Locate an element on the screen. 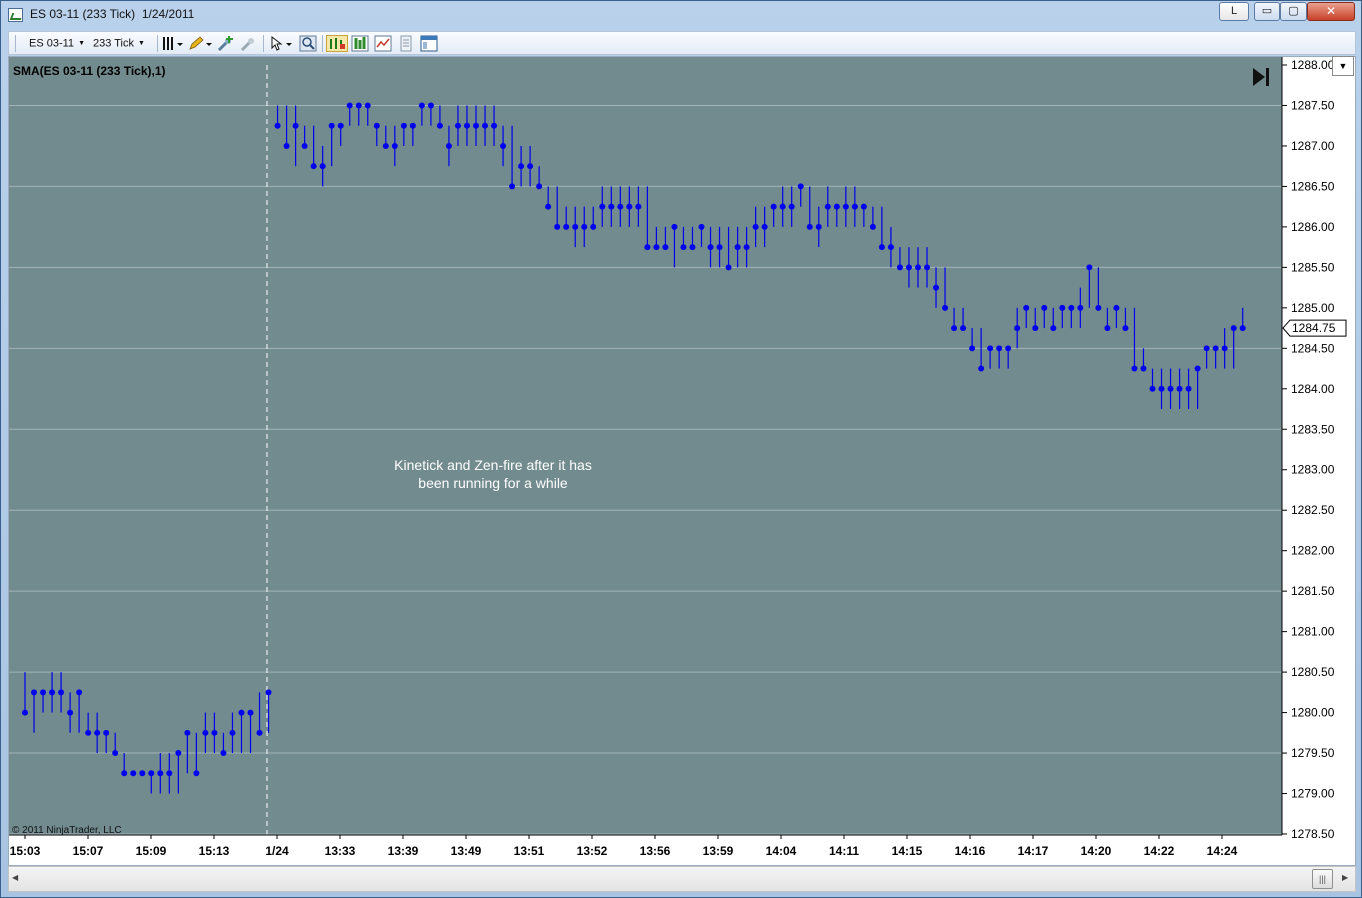  instrument-selector: ES 03-11 ▼ is located at coordinates (57, 43).